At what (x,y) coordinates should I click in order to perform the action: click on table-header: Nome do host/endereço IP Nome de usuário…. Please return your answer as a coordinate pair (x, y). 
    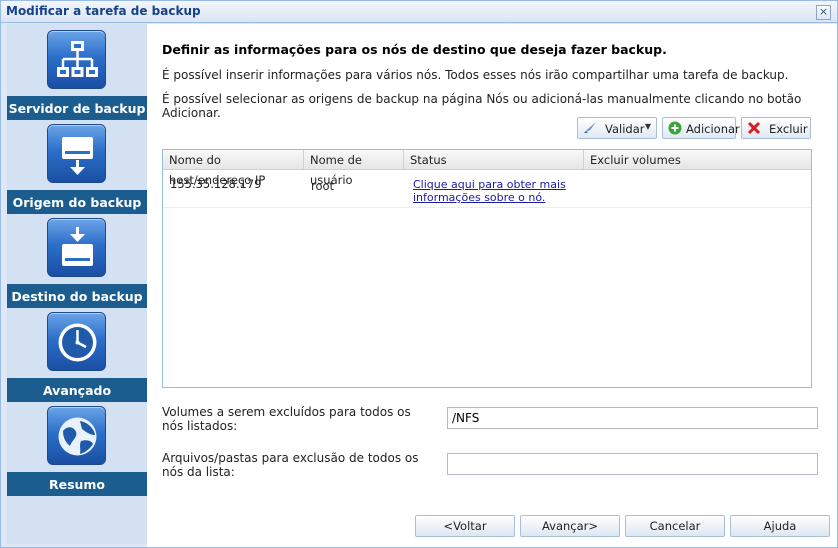
    Looking at the image, I should click on (487, 168).